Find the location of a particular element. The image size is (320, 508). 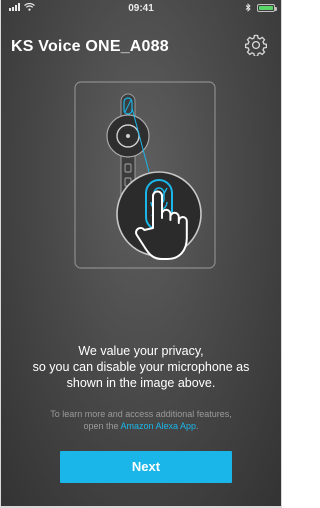

alexa-info-suffix: . is located at coordinates (197, 426).